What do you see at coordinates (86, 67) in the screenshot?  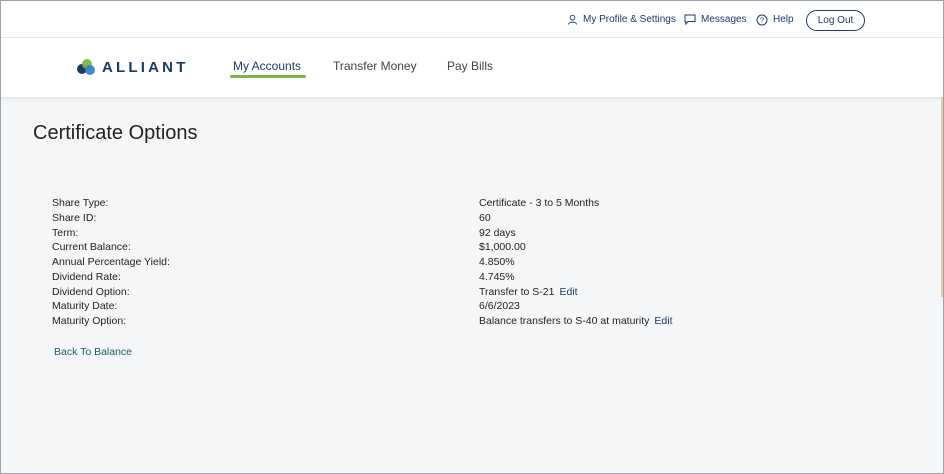 I see `logo-mark-icon` at bounding box center [86, 67].